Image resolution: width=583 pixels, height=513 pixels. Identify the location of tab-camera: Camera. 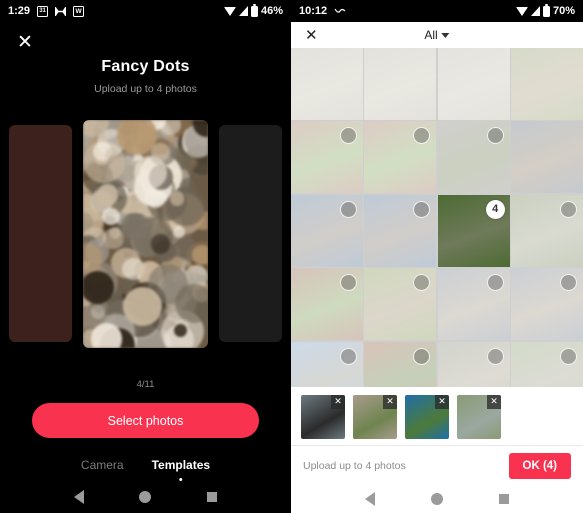
(102, 469).